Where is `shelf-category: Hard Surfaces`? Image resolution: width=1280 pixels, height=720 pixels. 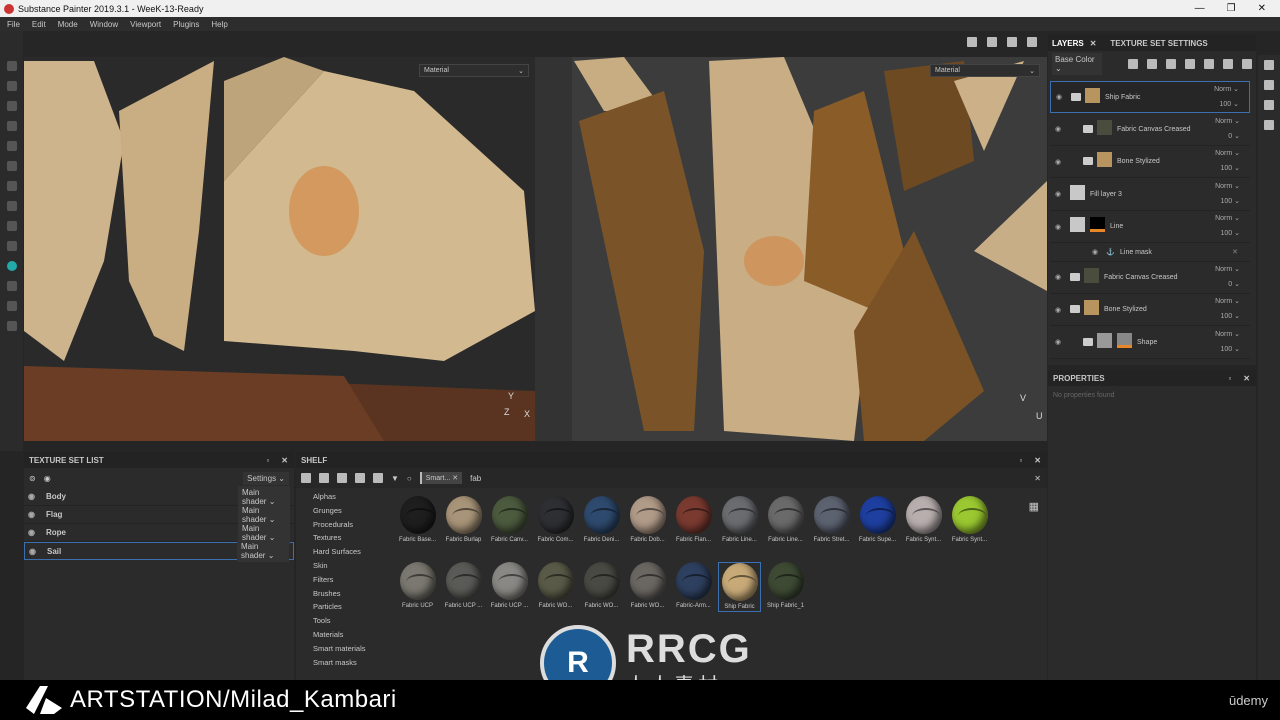 shelf-category: Hard Surfaces is located at coordinates (341, 554).